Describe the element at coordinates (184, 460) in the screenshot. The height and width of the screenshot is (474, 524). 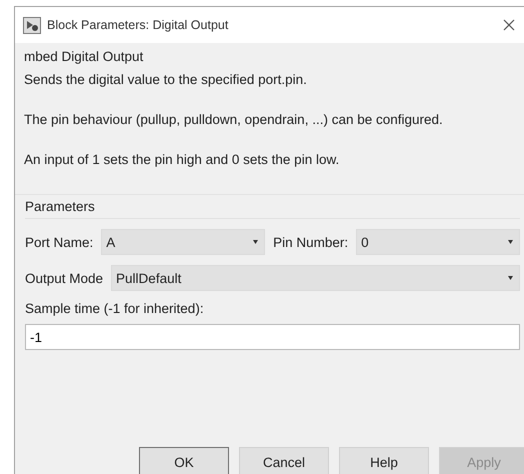
I see `dialog-button: OK` at that location.